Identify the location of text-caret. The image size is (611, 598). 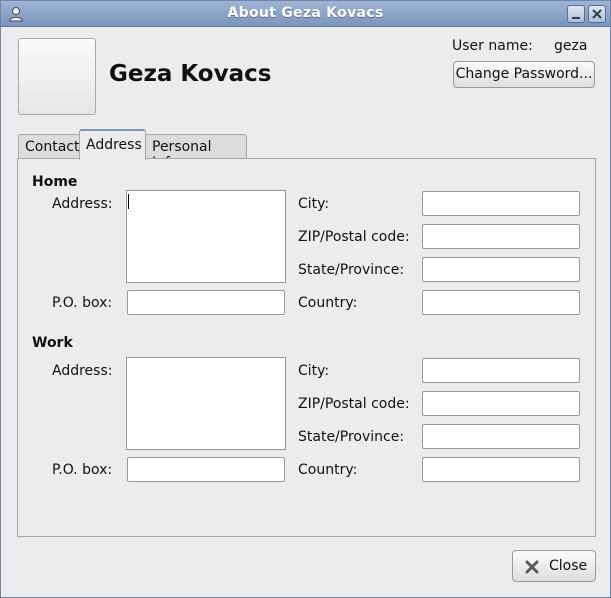
(128, 201).